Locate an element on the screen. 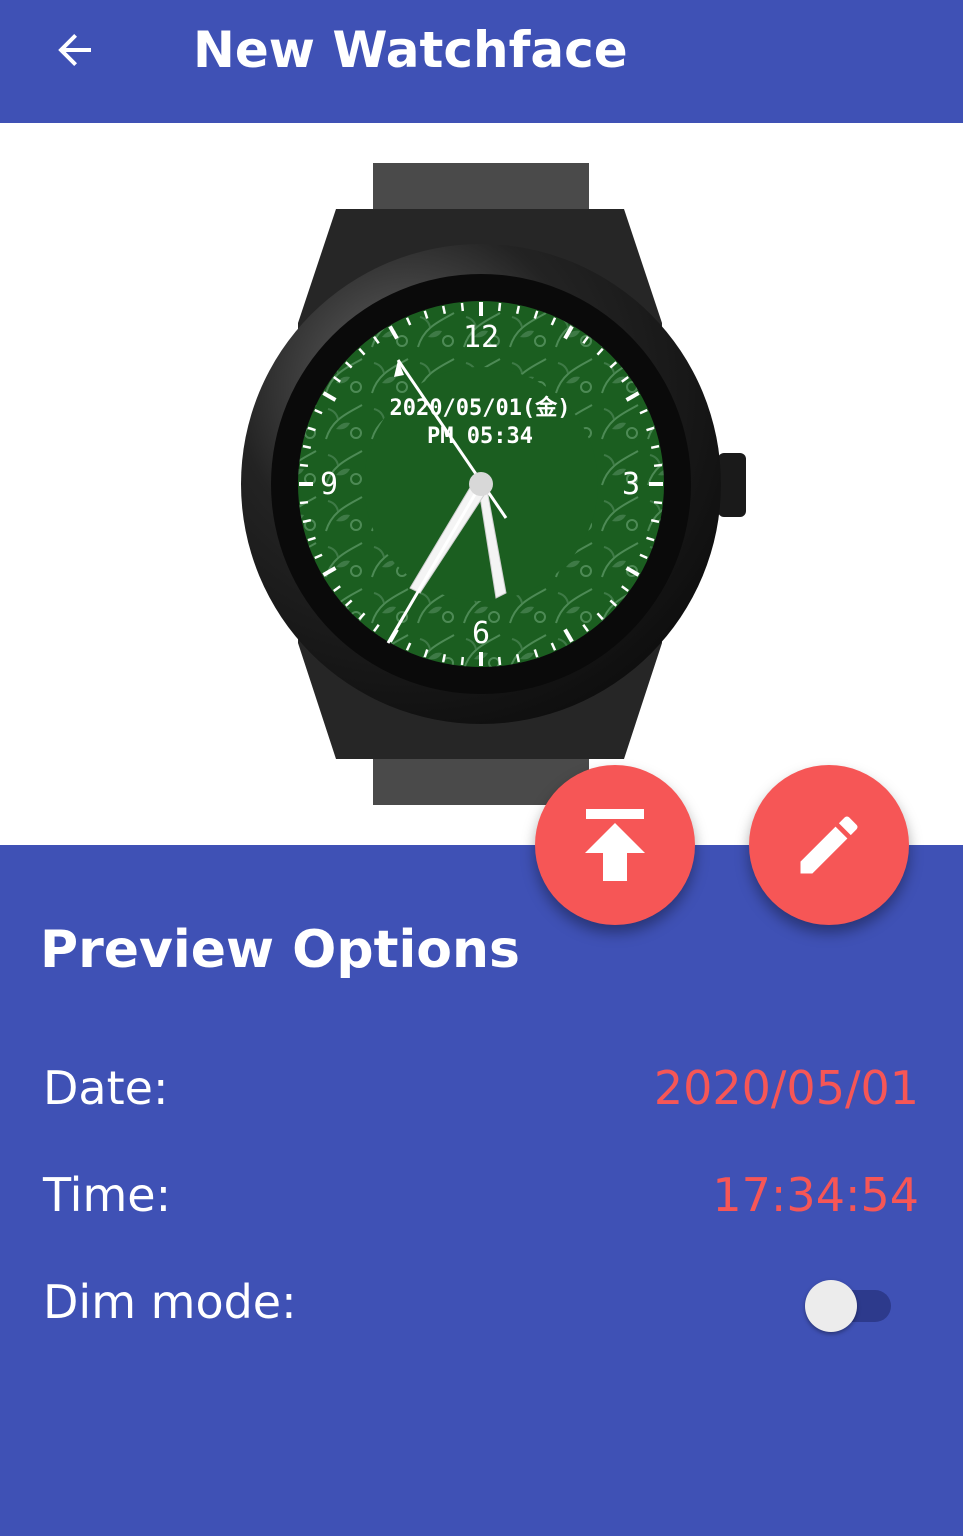 Image resolution: width=963 pixels, height=1536 pixels. face-date: 2020/05/01(金) is located at coordinates (480, 408).